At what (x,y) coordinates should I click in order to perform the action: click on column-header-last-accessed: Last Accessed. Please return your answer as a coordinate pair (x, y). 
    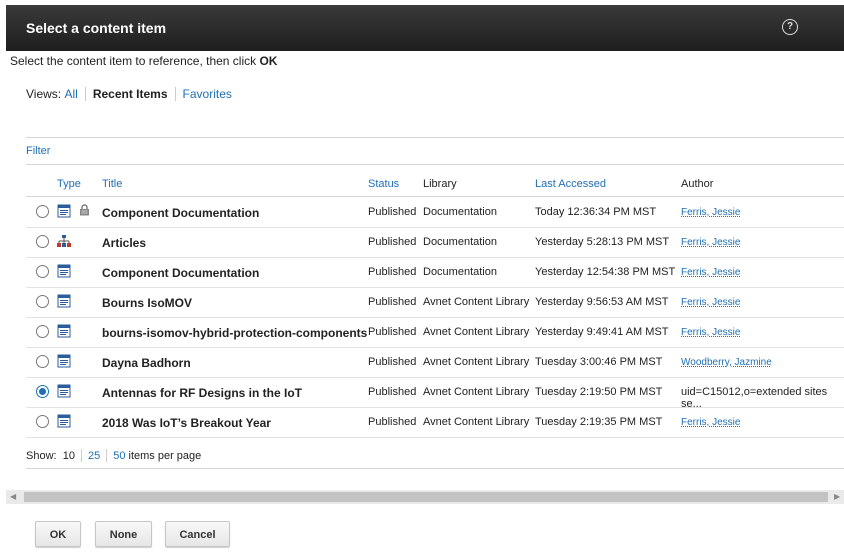
    Looking at the image, I should click on (570, 184).